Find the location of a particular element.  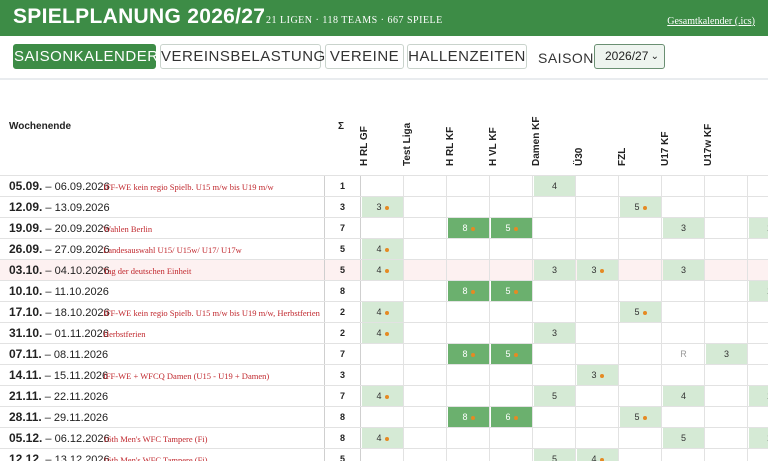

table-row: 21.11. – 22.11.2026 7 4 5 4 1 is located at coordinates (384, 395).